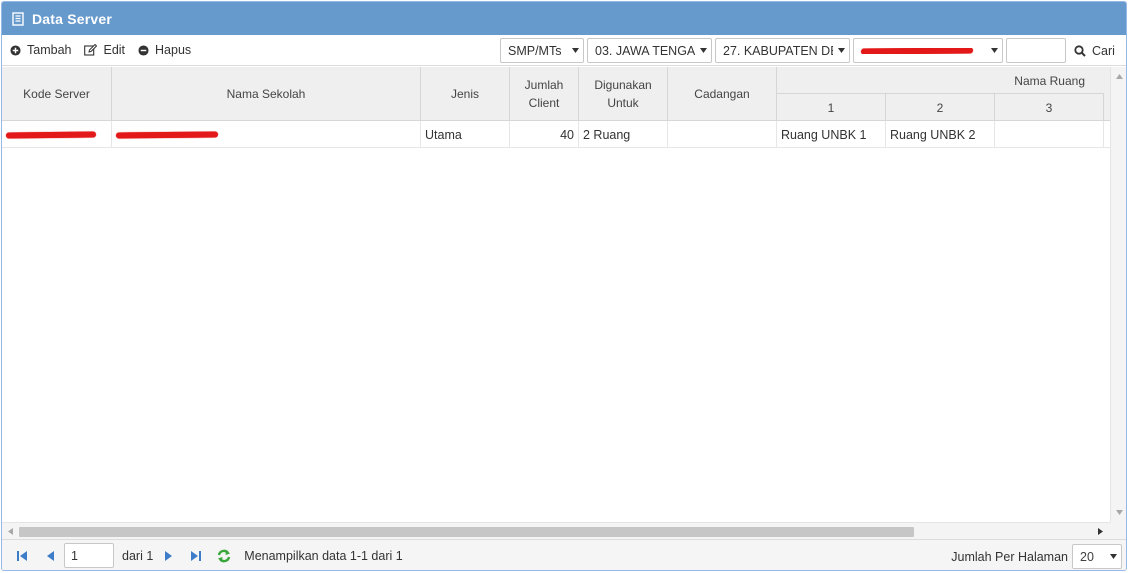 This screenshot has height=573, width=1130. What do you see at coordinates (57, 94) in the screenshot?
I see `header-kode-server: Kode Server` at bounding box center [57, 94].